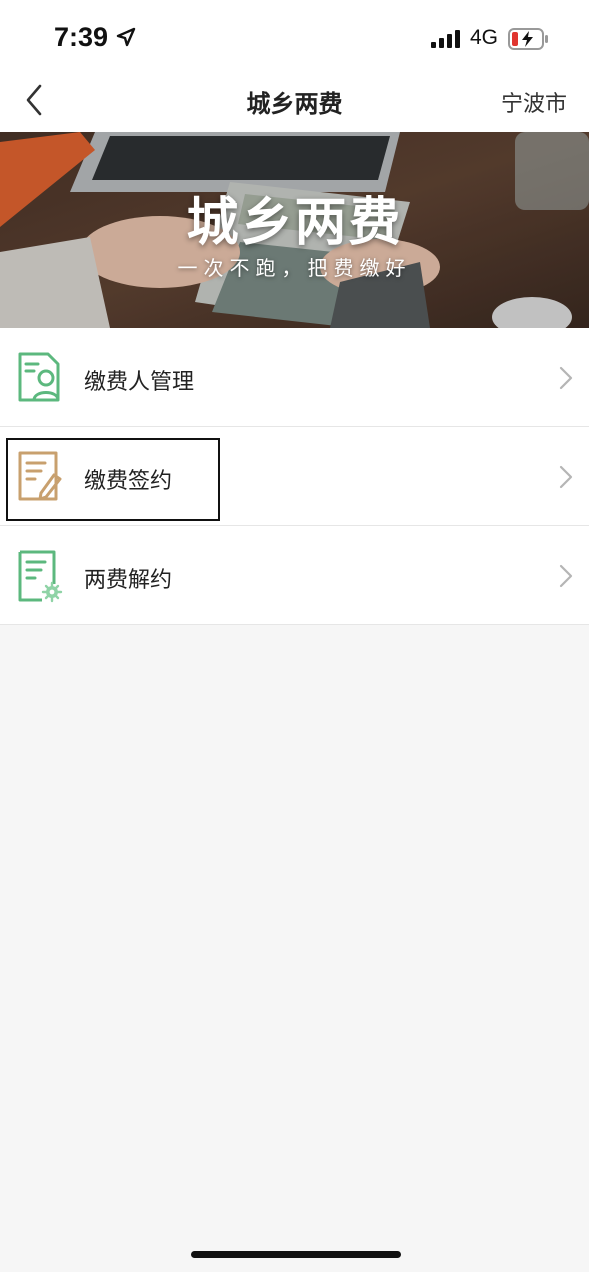  I want to click on status-bar: 7:39 4G, so click(294, 35).